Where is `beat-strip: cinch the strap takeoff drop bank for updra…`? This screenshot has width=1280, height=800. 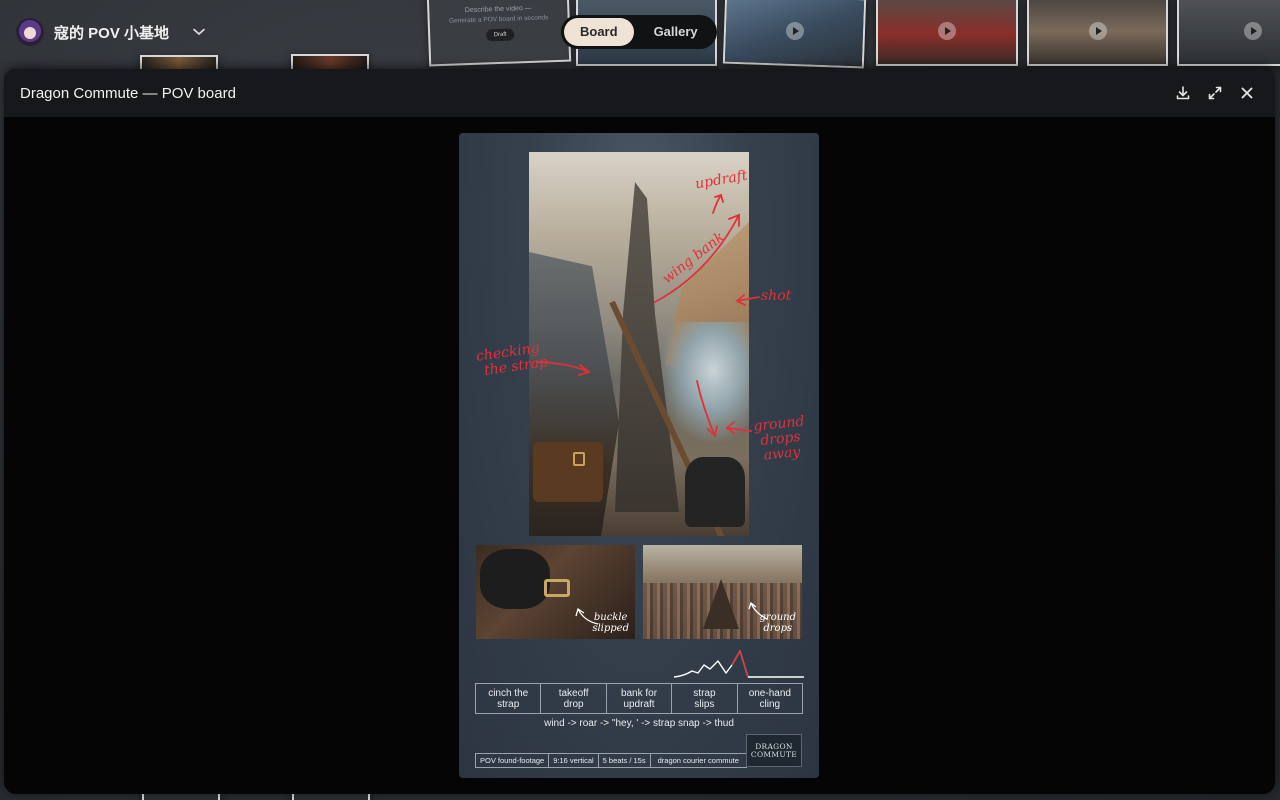 beat-strip: cinch the strap takeoff drop bank for updra… is located at coordinates (639, 698).